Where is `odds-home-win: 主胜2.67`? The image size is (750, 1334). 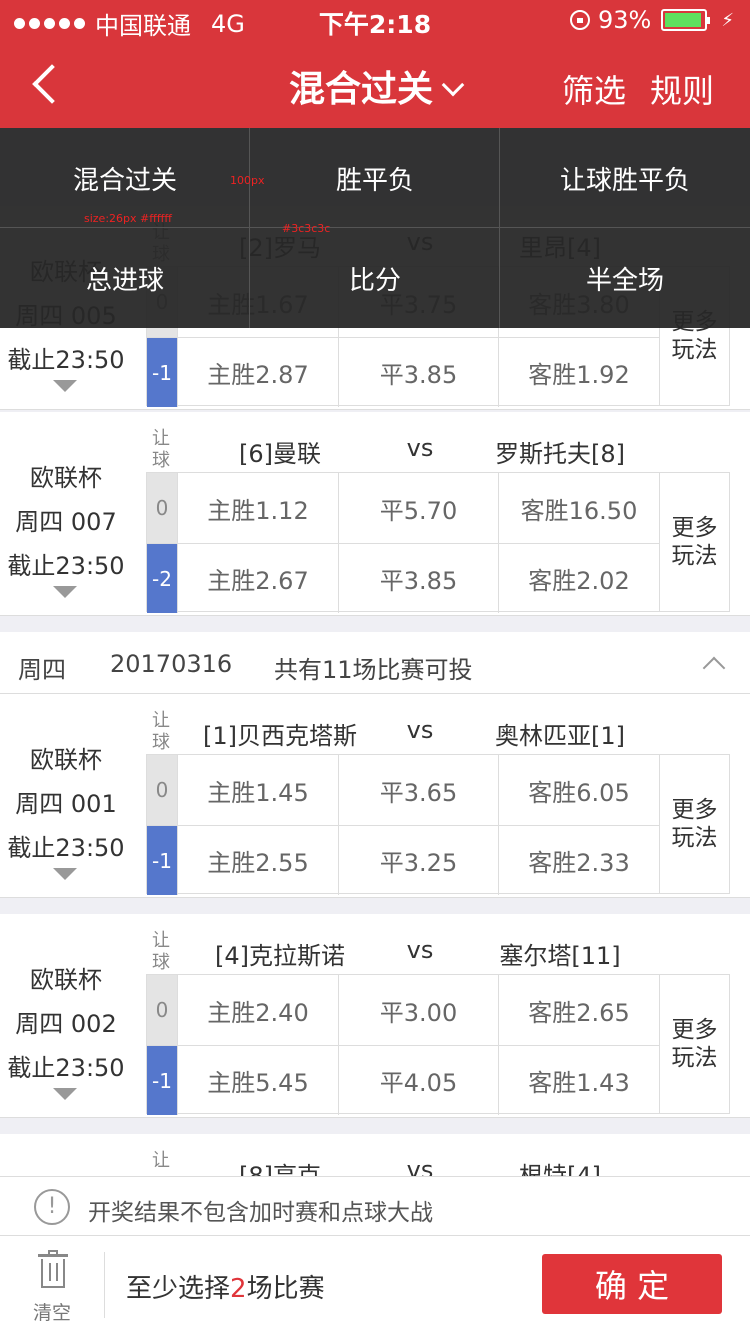
odds-home-win: 主胜2.67 is located at coordinates (257, 578).